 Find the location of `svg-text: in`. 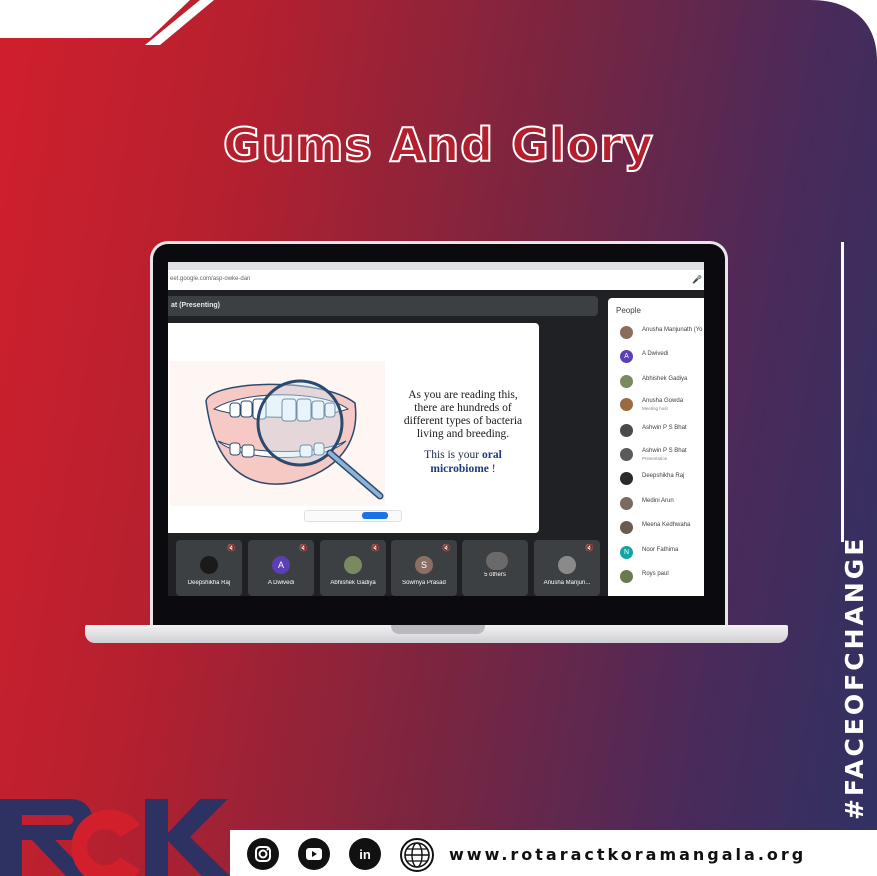

svg-text: in is located at coordinates (365, 854).